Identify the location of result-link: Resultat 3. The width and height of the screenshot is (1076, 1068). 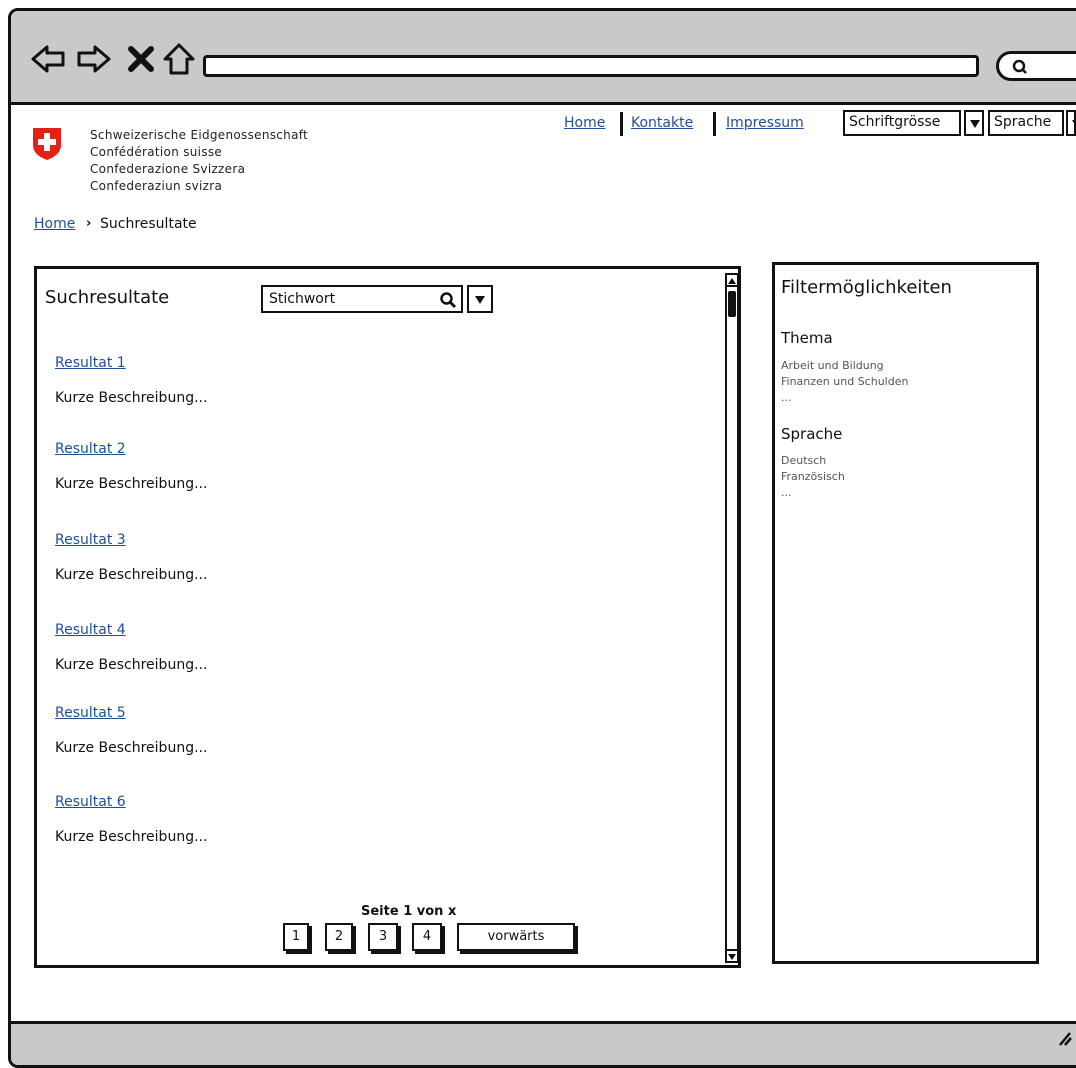
(90, 540).